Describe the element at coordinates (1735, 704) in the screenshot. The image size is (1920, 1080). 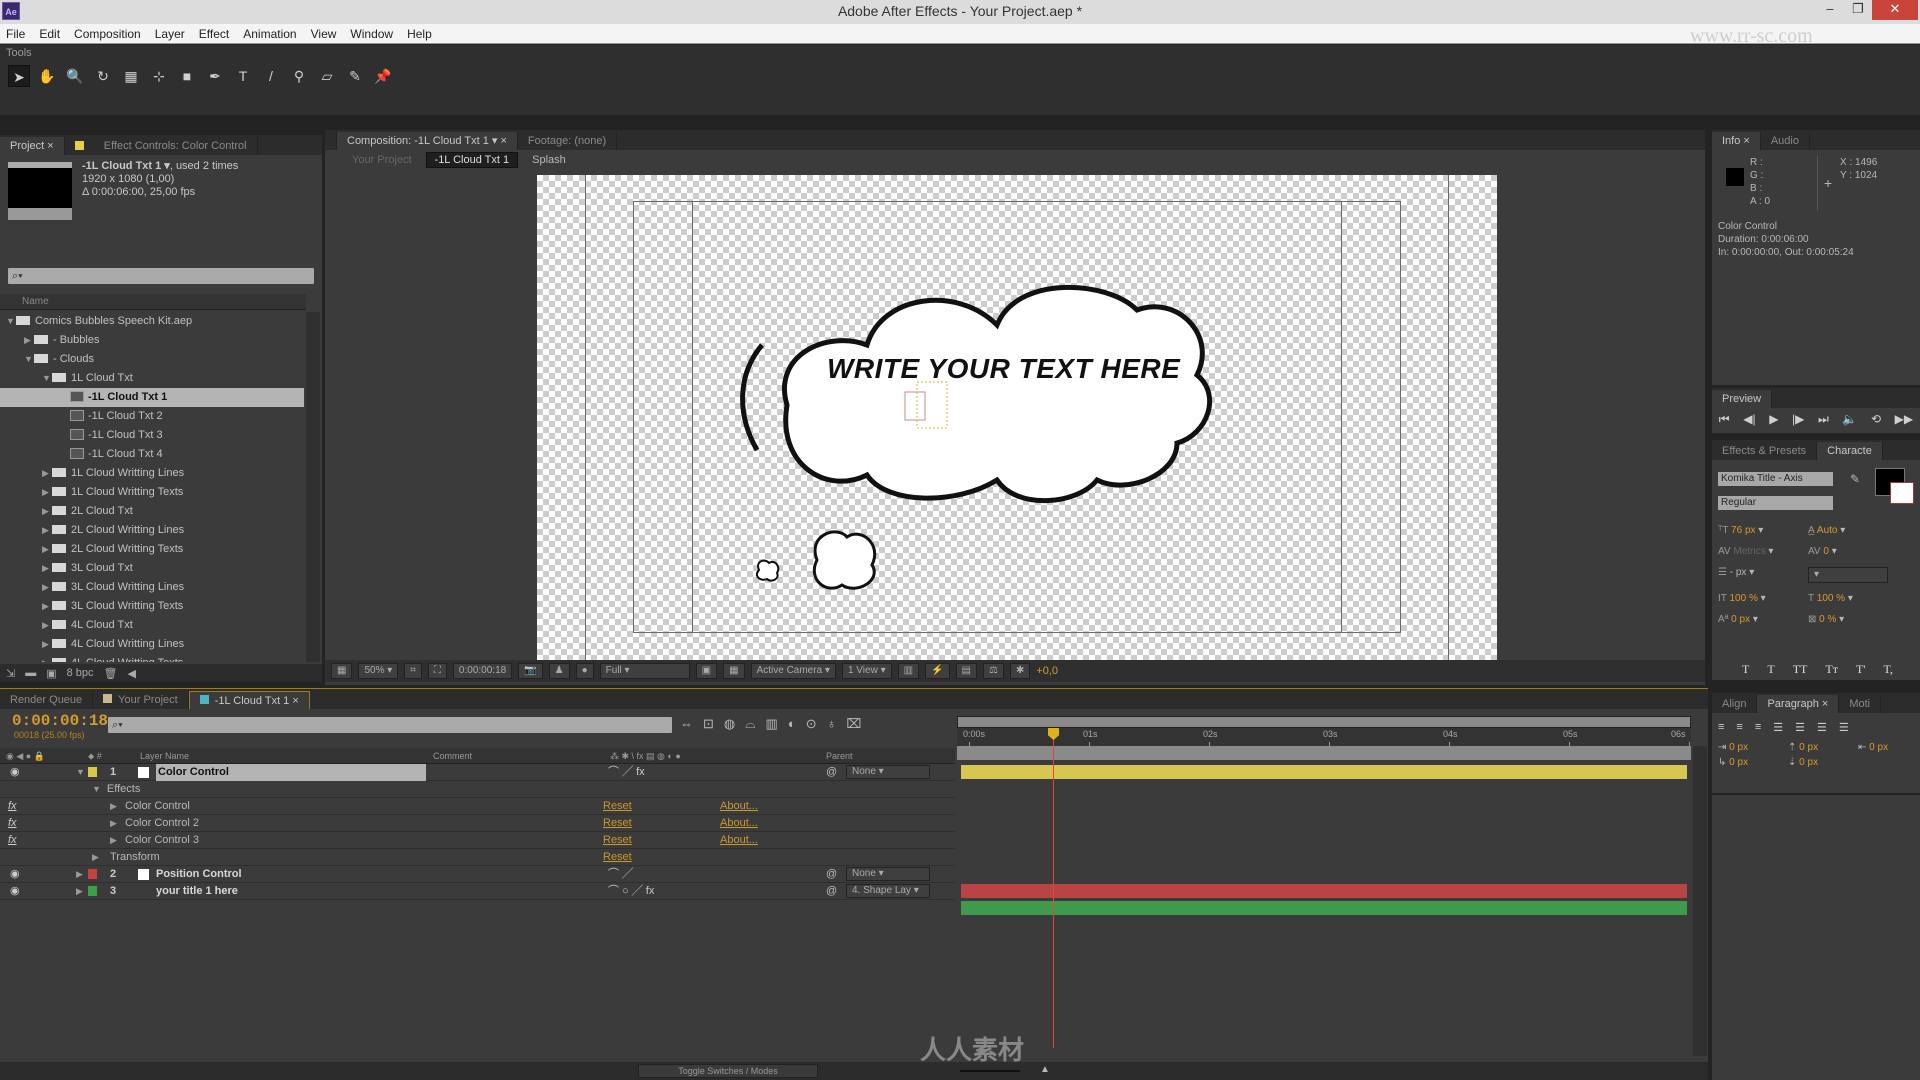
I see `tab-align: Align` at that location.